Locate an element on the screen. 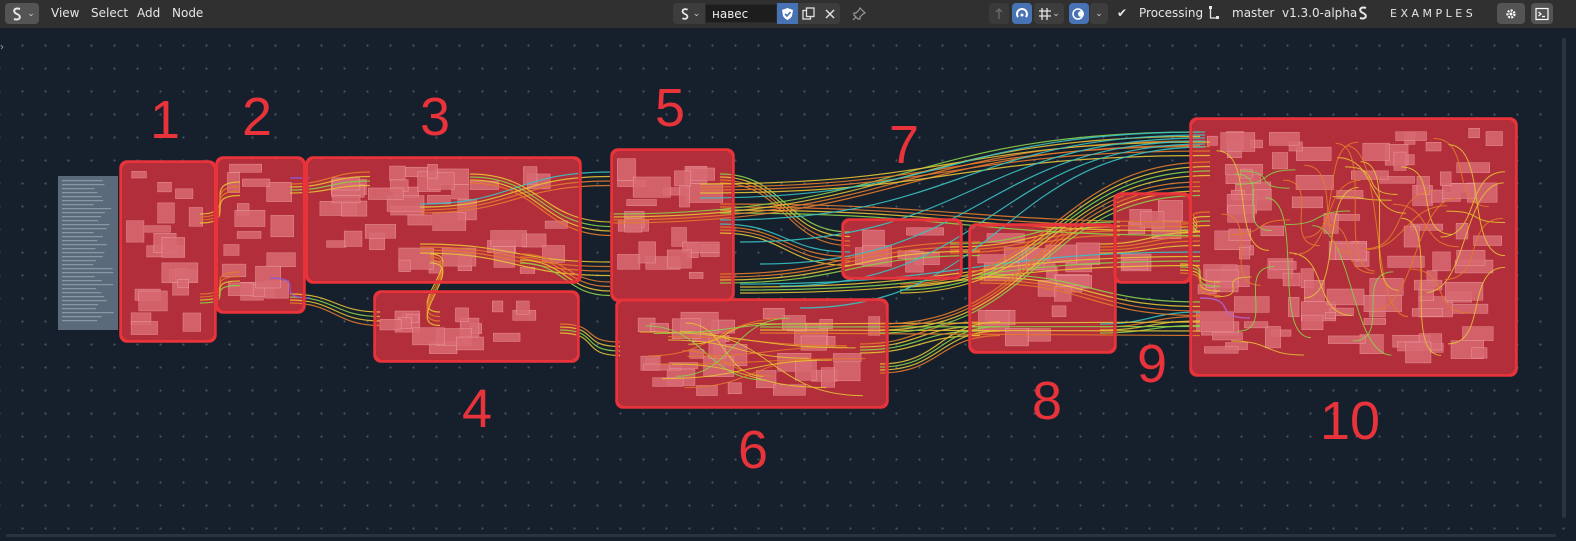  unlink-tree-button is located at coordinates (829, 13).